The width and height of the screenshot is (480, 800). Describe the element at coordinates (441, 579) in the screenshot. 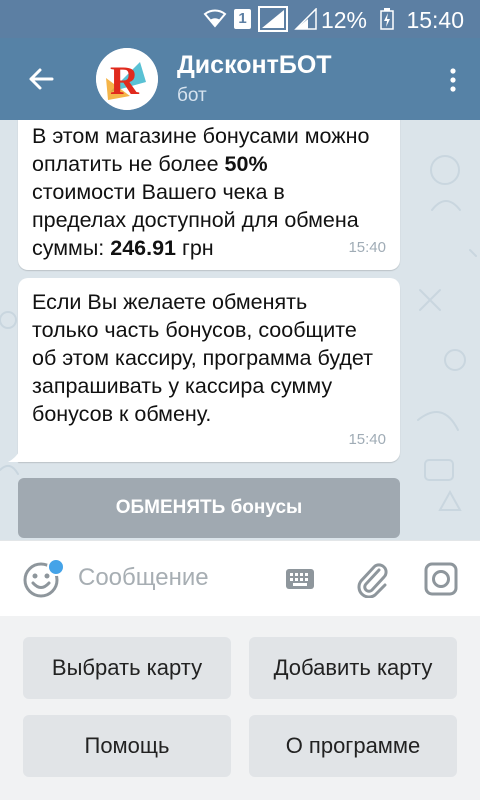

I see `camera-icon` at that location.